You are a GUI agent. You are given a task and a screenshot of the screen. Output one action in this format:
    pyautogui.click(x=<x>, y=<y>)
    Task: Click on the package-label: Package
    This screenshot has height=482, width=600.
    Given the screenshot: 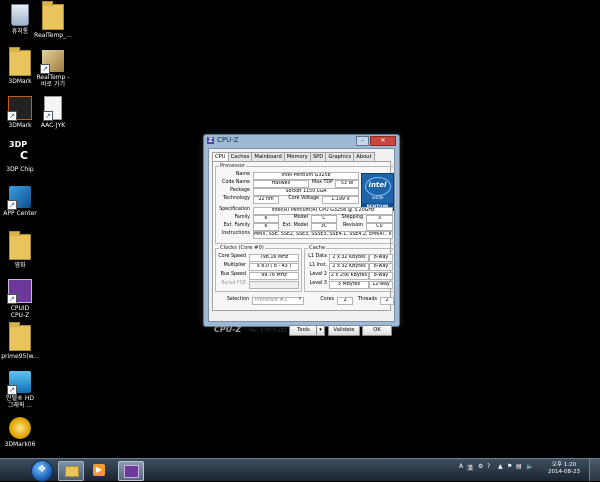 What is the action you would take?
    pyautogui.click(x=240, y=190)
    